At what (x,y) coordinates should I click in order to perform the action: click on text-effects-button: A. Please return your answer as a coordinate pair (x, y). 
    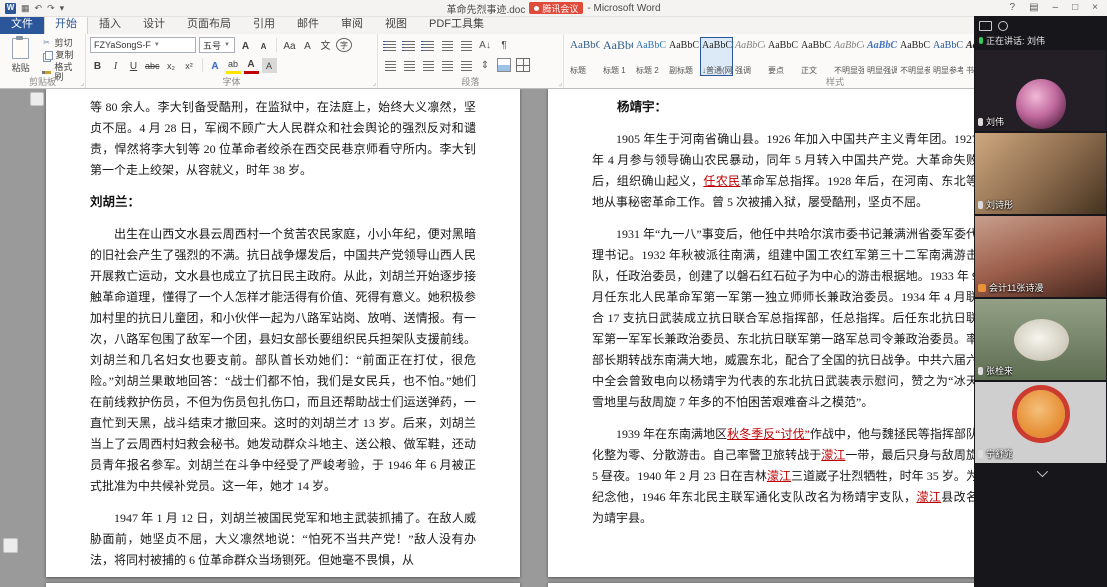
    Looking at the image, I should click on (215, 65).